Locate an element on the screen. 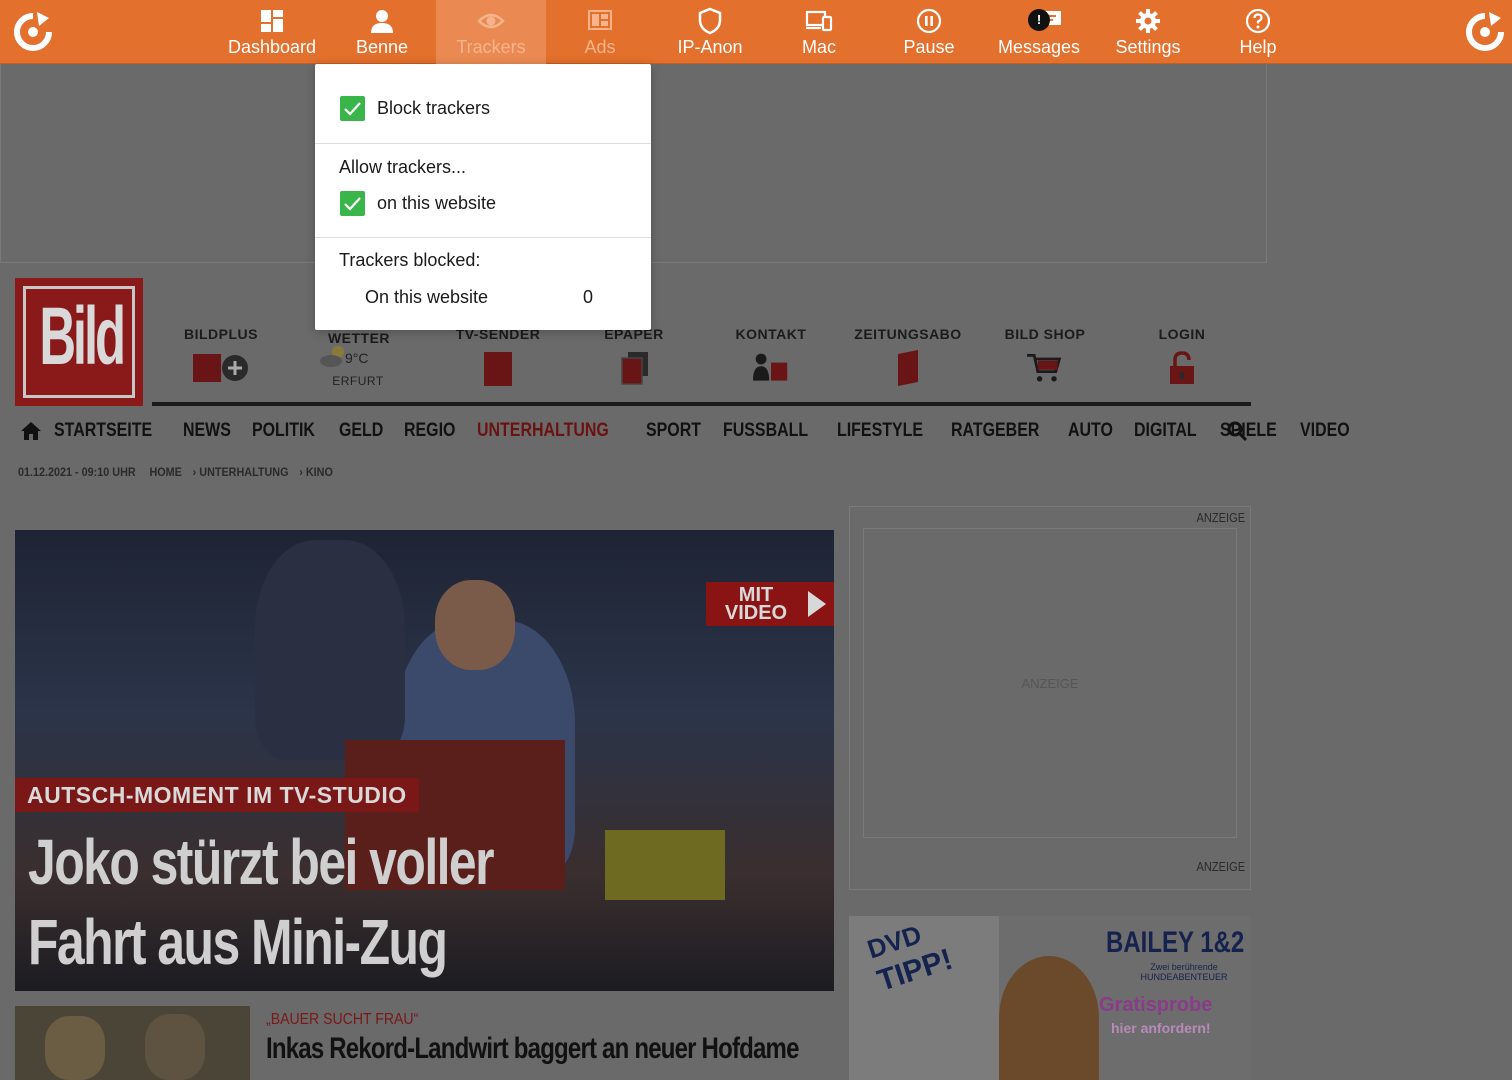 This screenshot has width=1512, height=1080. toolbar-ip-anon: IP-Anon is located at coordinates (710, 32).